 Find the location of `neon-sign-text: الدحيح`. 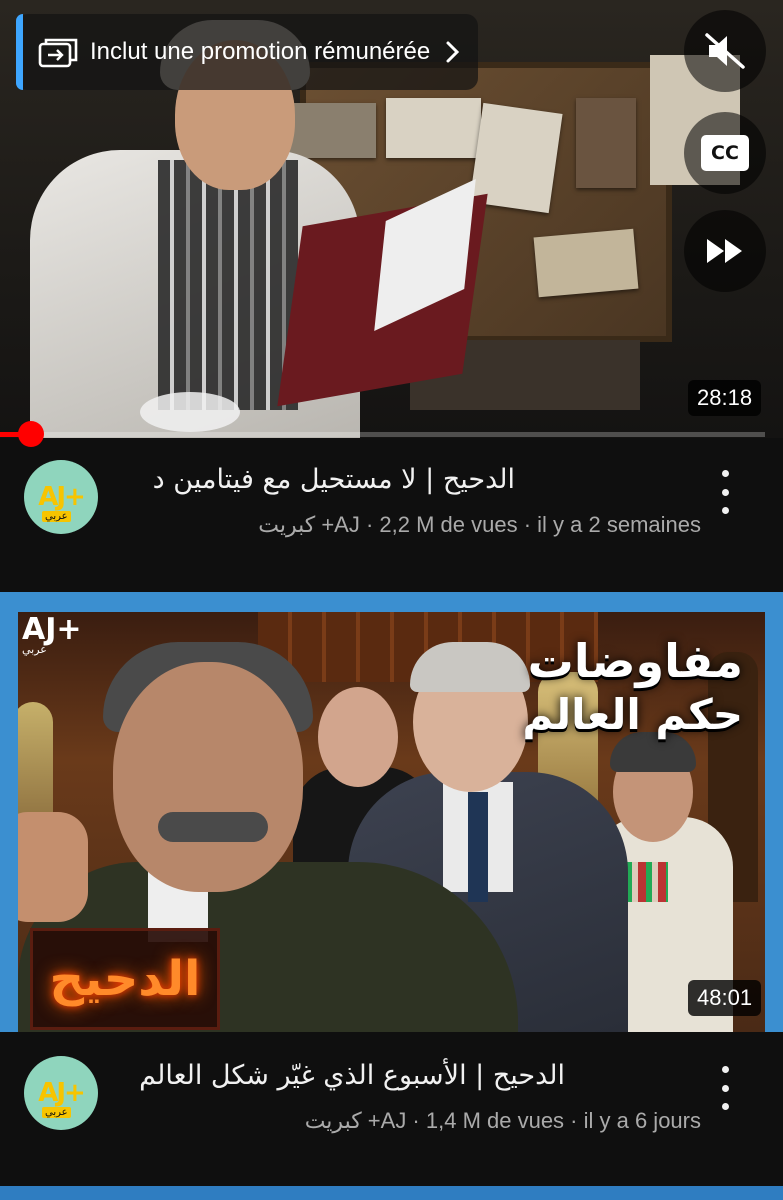

neon-sign-text: الدحيح is located at coordinates (125, 979).